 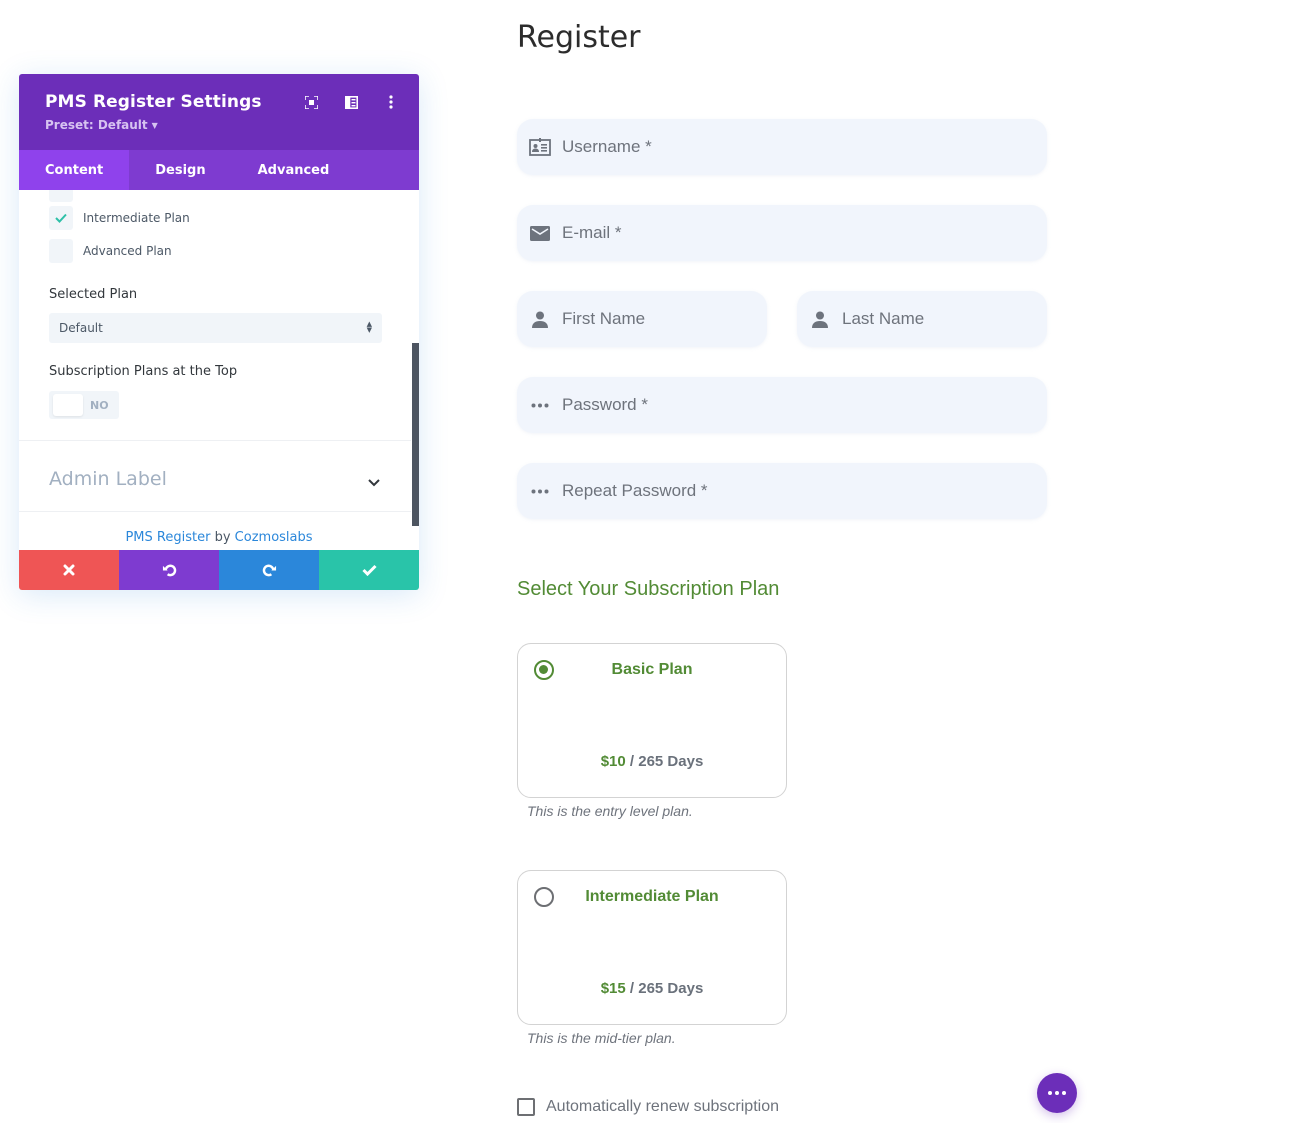 I want to click on preset-label: Preset: Default, so click(x=96, y=125).